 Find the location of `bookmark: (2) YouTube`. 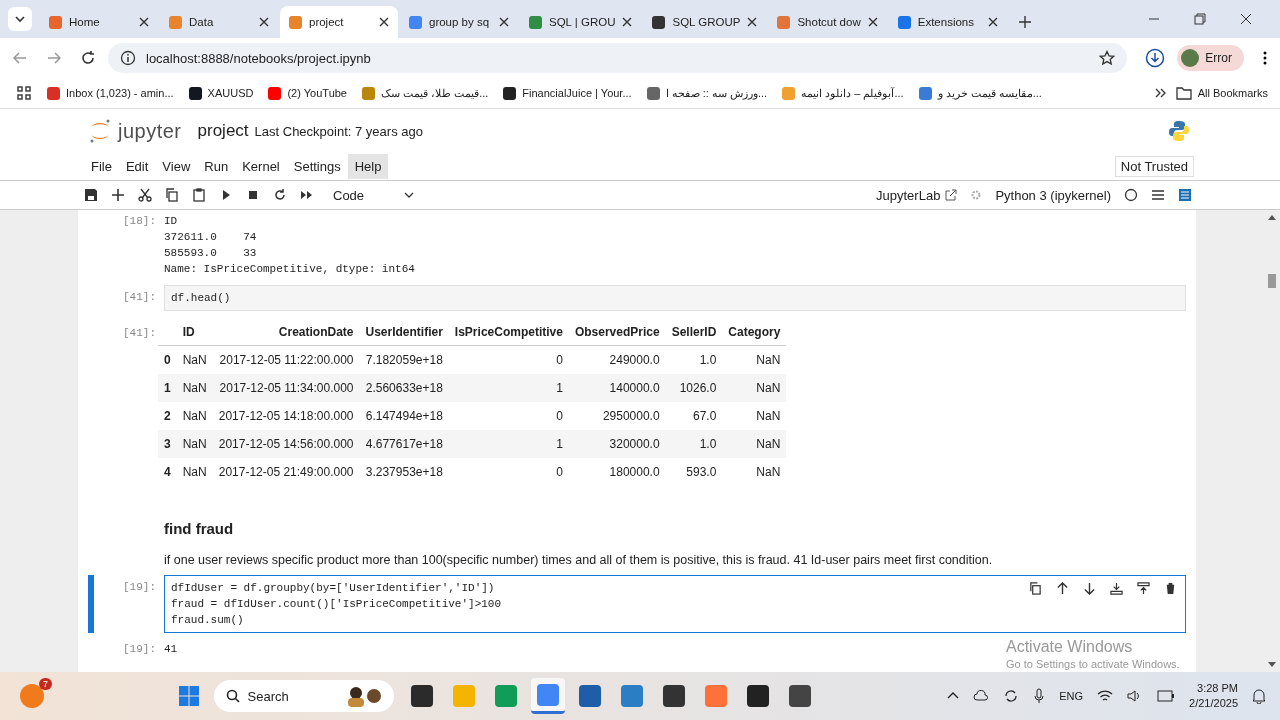

bookmark: (2) YouTube is located at coordinates (307, 93).